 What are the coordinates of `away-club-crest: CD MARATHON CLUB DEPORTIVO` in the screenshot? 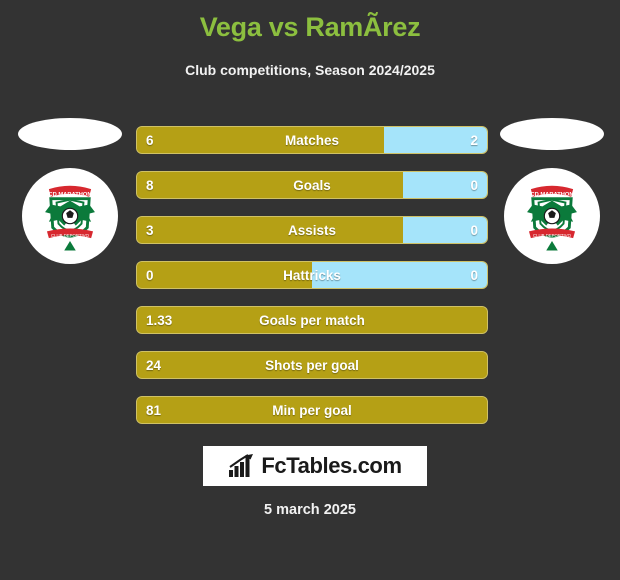 It's located at (552, 216).